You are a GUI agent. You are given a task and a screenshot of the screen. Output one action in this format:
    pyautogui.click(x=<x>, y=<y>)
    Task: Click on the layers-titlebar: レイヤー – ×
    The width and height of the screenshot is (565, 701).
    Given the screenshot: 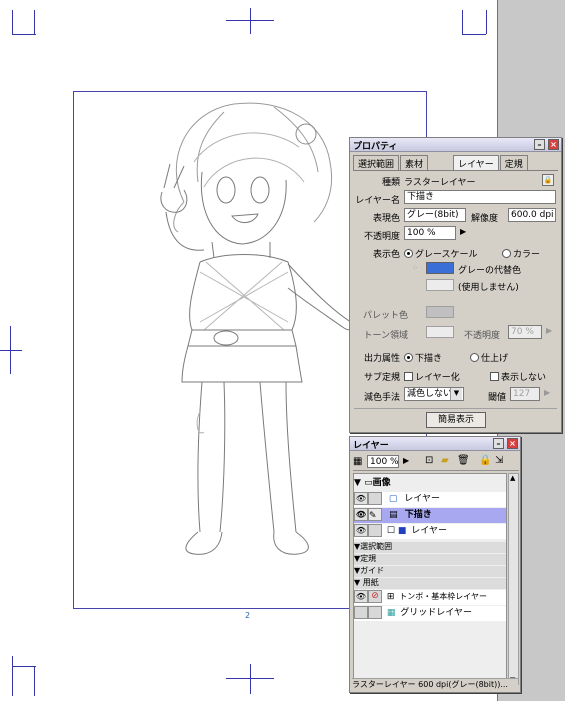 What is the action you would take?
    pyautogui.click(x=435, y=444)
    